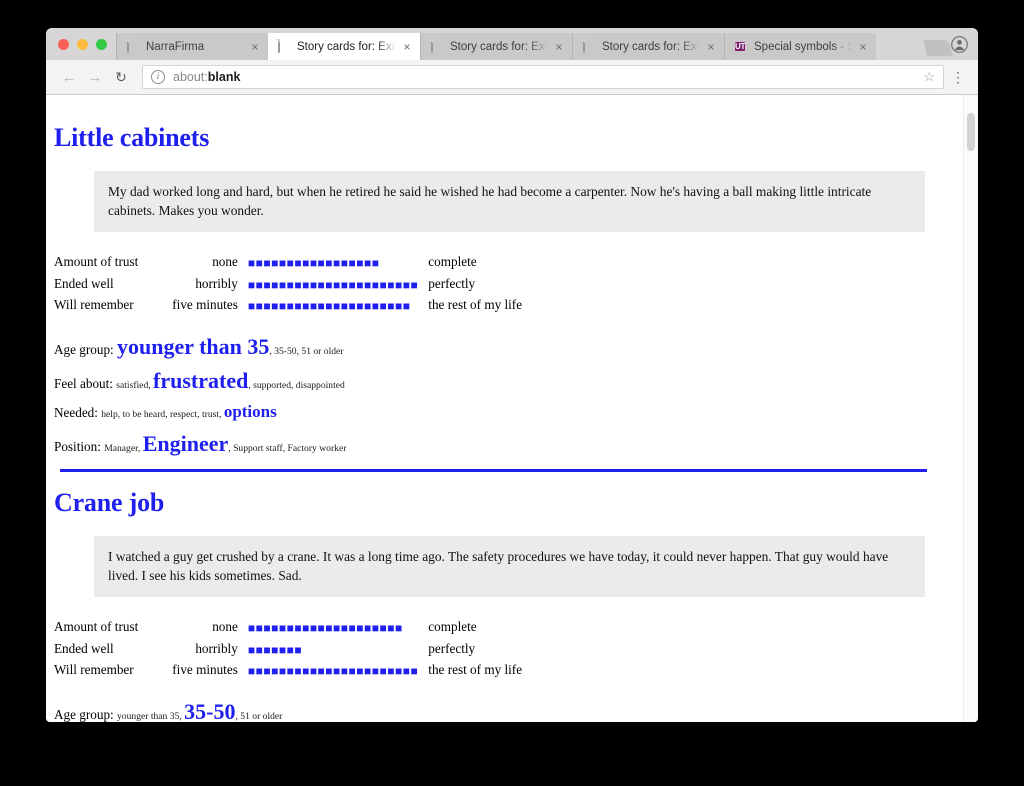  I want to click on answer-option-selected: options, so click(250, 411).